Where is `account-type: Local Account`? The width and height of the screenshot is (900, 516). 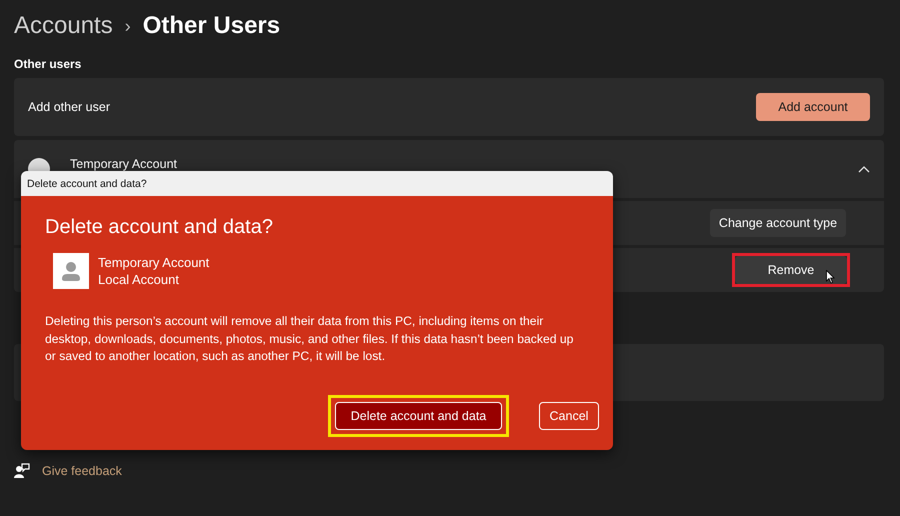 account-type: Local Account is located at coordinates (139, 279).